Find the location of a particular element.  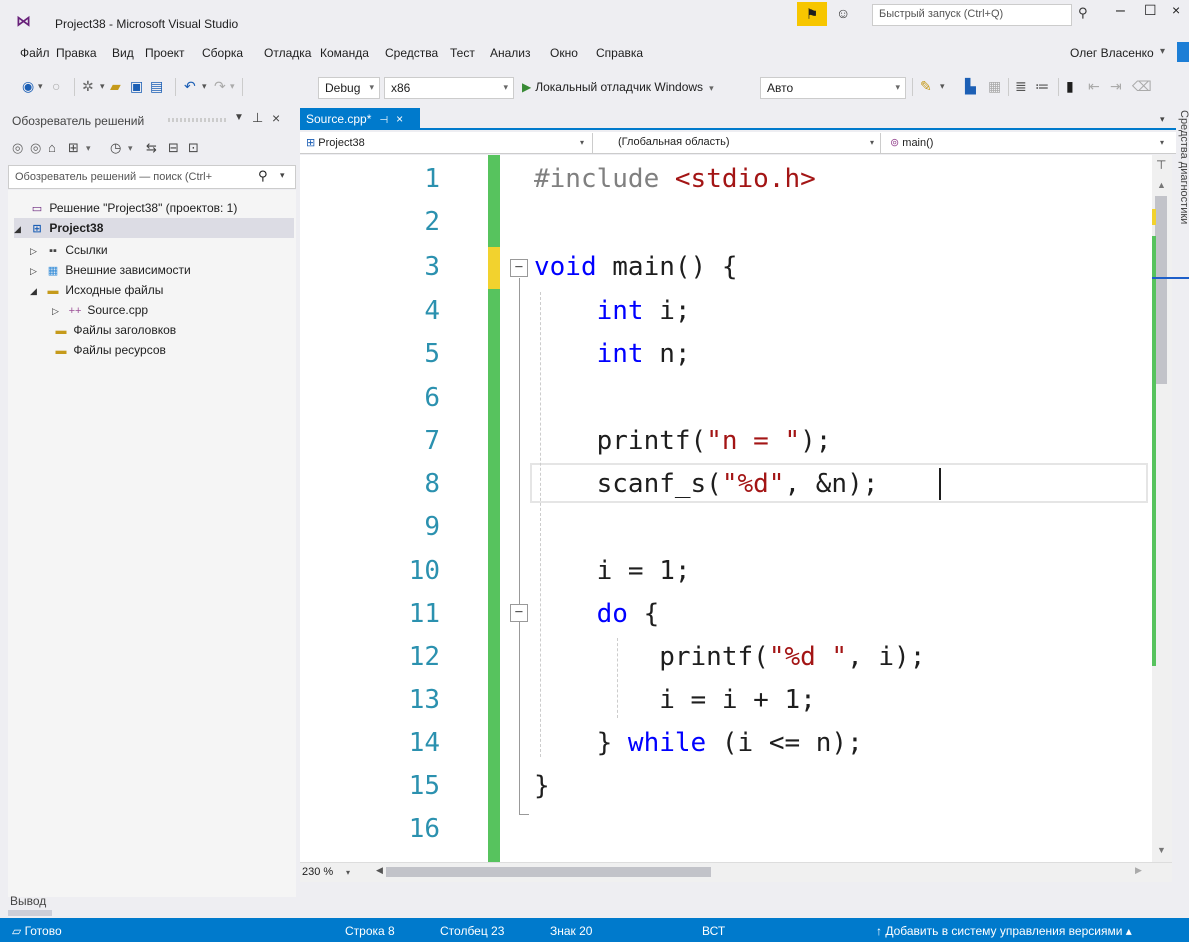

tree-item-source-files: ◢ ▬ Исходные файлы is located at coordinates (160, 290).